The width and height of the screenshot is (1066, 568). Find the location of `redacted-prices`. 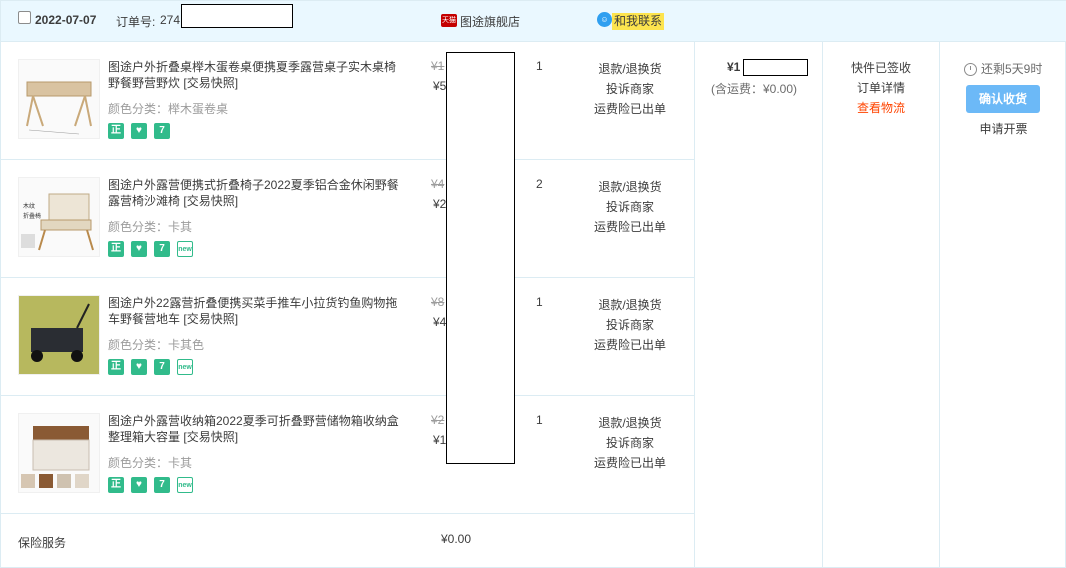

redacted-prices is located at coordinates (480, 258).